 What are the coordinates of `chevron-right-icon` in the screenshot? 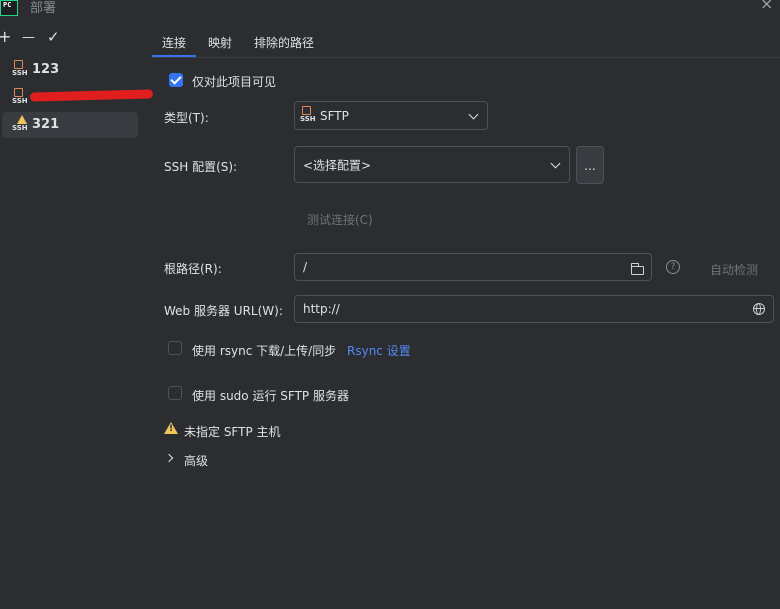 It's located at (169, 458).